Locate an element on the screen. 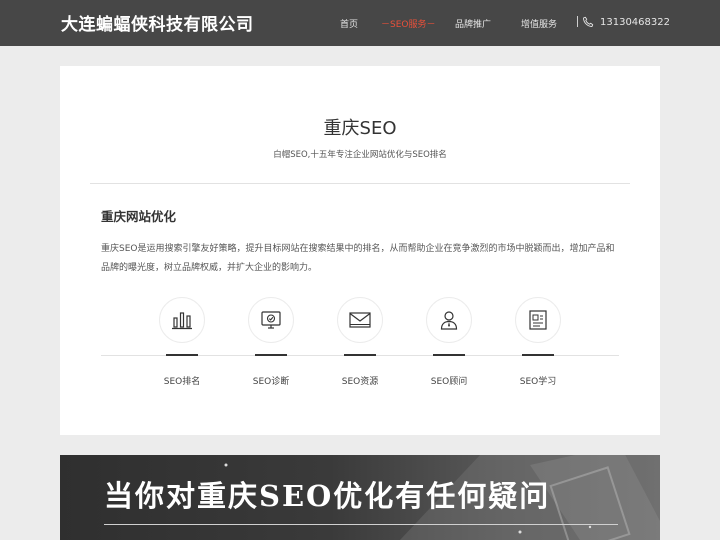 The height and width of the screenshot is (540, 720). feature-seo-learning: SEO学习 is located at coordinates (538, 347).